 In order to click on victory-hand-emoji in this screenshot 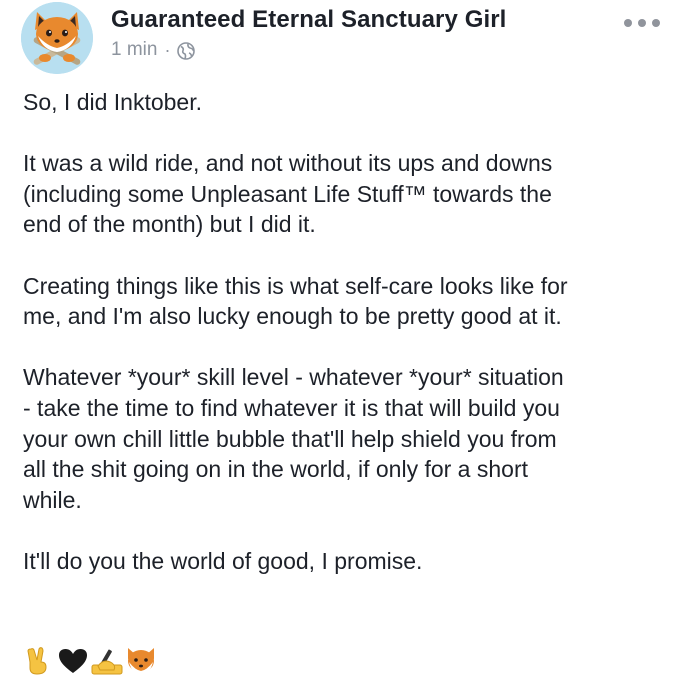, I will do `click(39, 661)`.